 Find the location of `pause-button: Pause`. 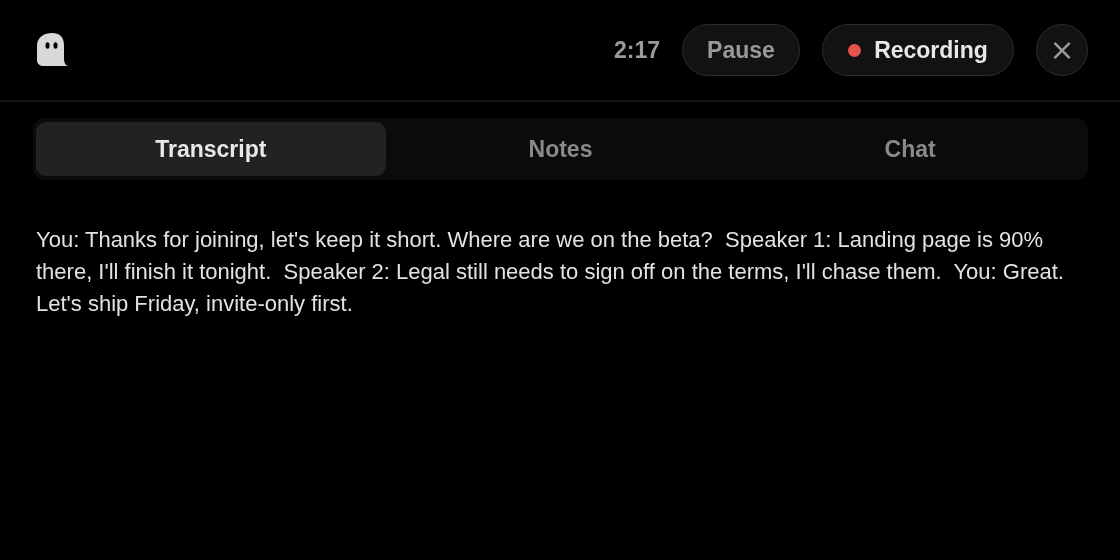

pause-button: Pause is located at coordinates (741, 50).